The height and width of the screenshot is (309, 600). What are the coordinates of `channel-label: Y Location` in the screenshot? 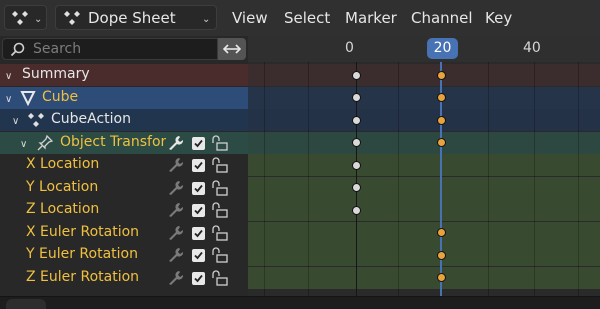 It's located at (62, 187).